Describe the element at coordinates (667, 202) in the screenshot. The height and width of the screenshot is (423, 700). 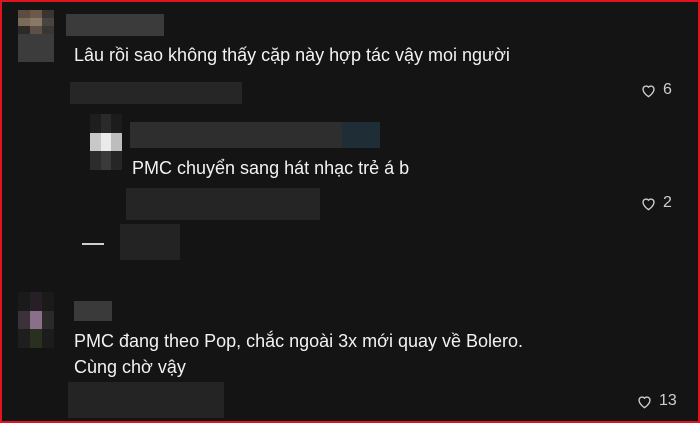
I see `like-count: 2` at that location.